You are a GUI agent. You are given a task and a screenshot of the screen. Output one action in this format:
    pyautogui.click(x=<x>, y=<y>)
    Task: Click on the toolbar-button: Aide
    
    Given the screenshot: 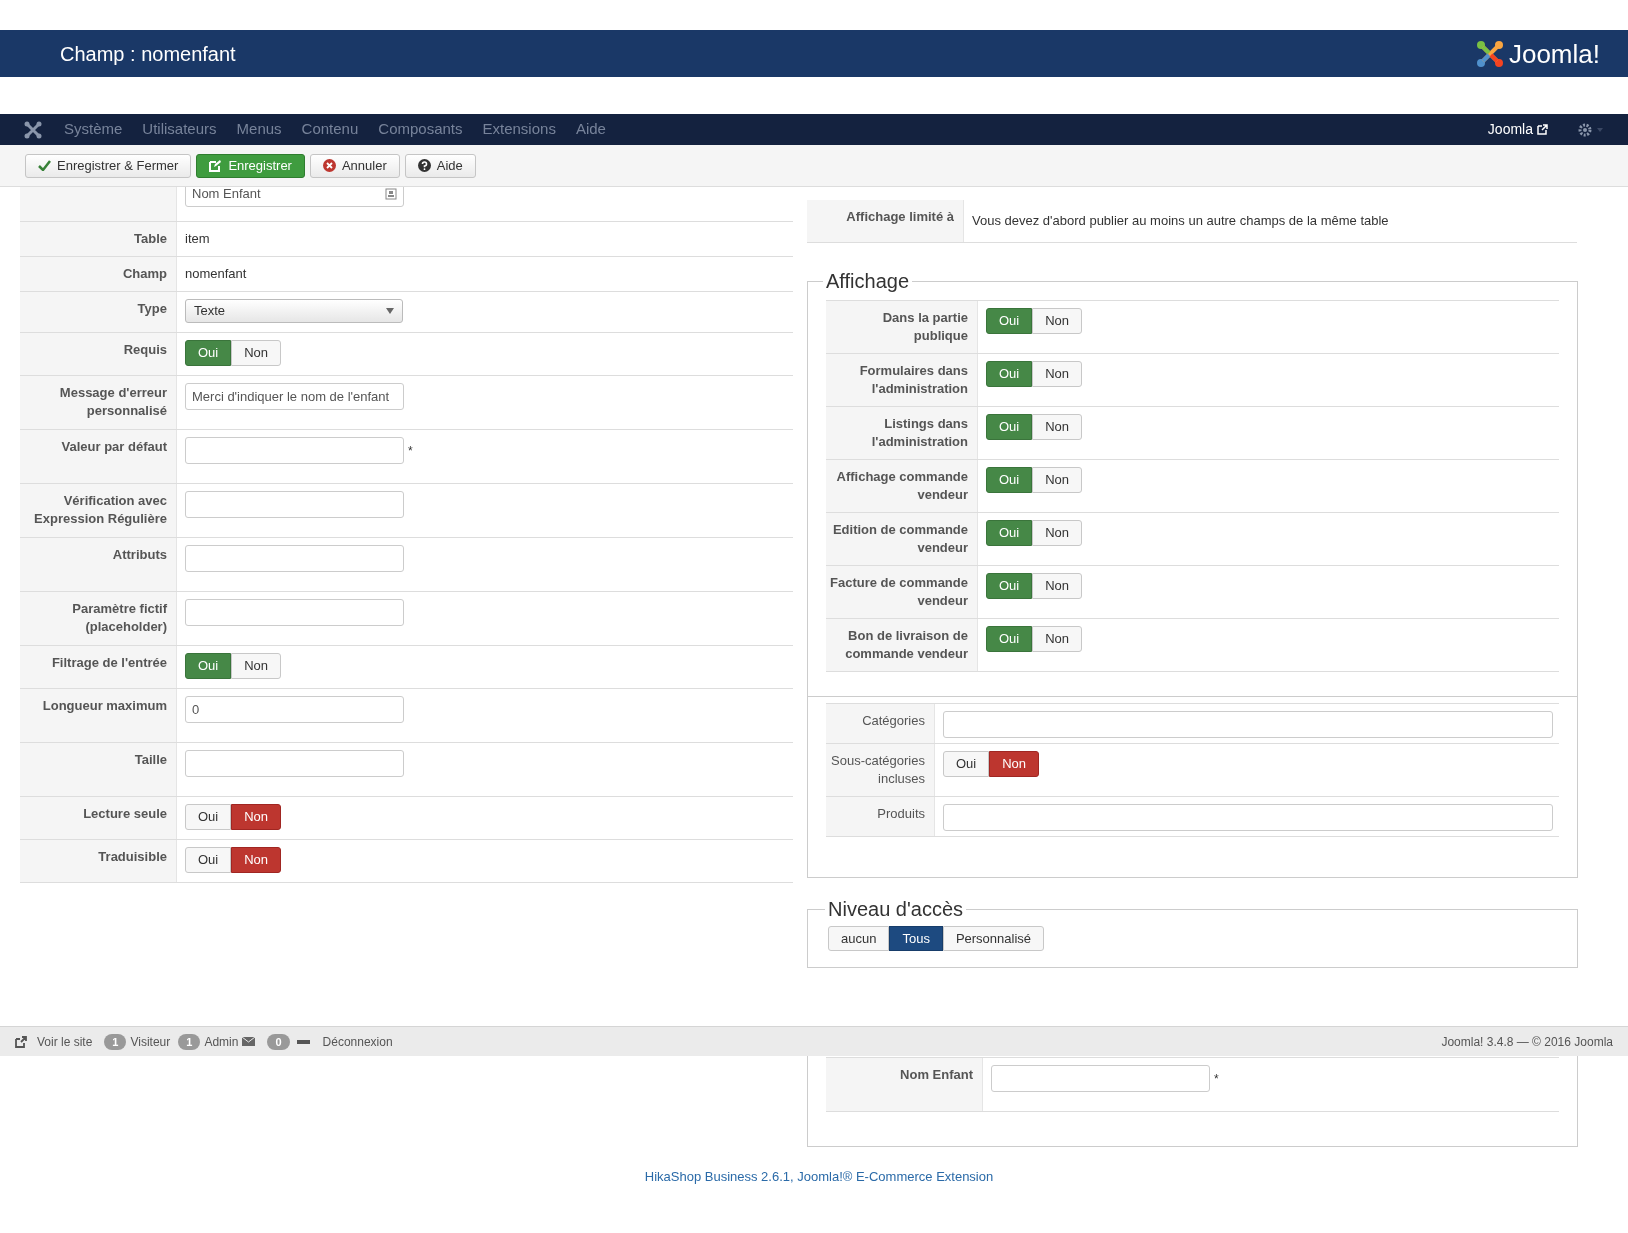 What is the action you would take?
    pyautogui.click(x=440, y=165)
    